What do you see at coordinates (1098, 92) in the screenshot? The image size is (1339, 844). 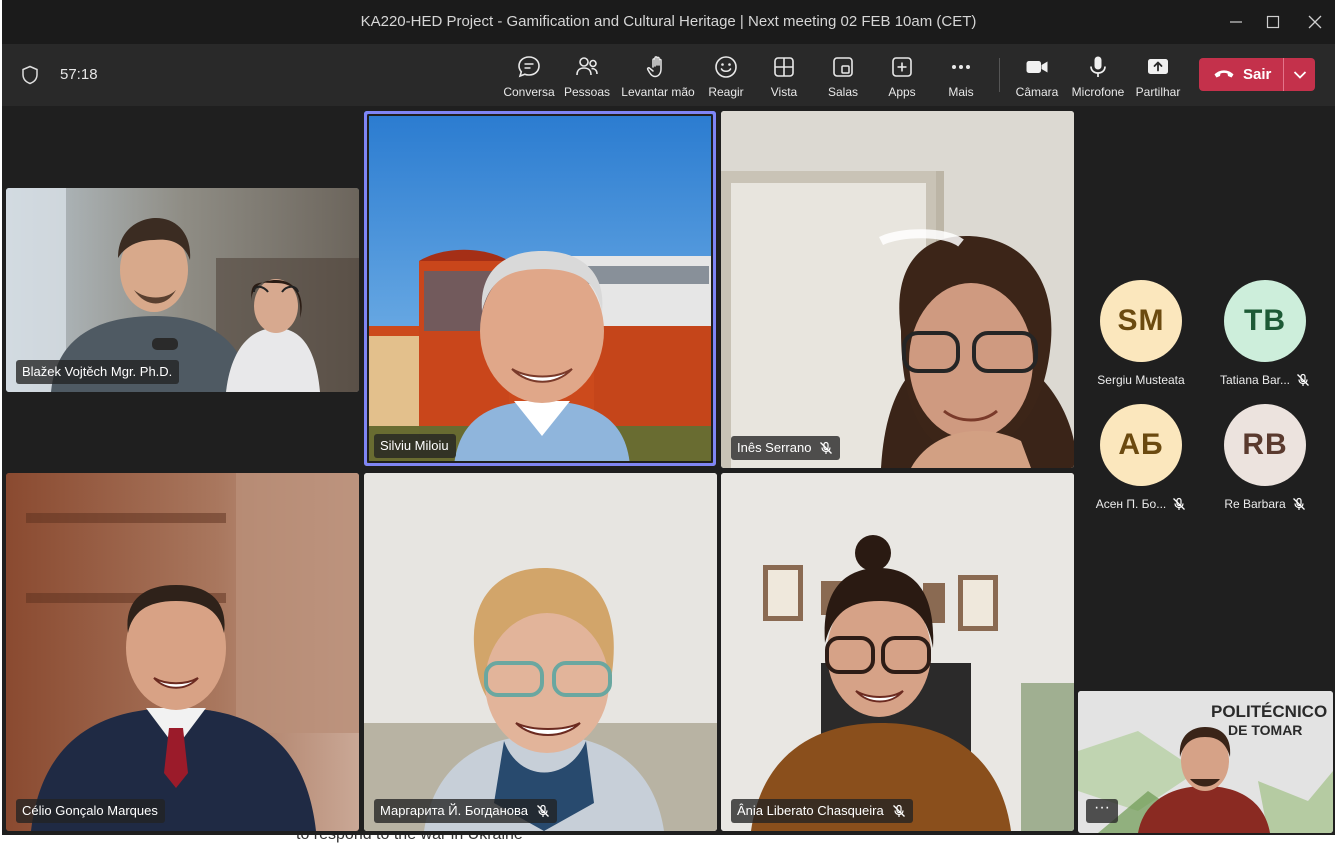 I see `microphone-label: Microfone` at bounding box center [1098, 92].